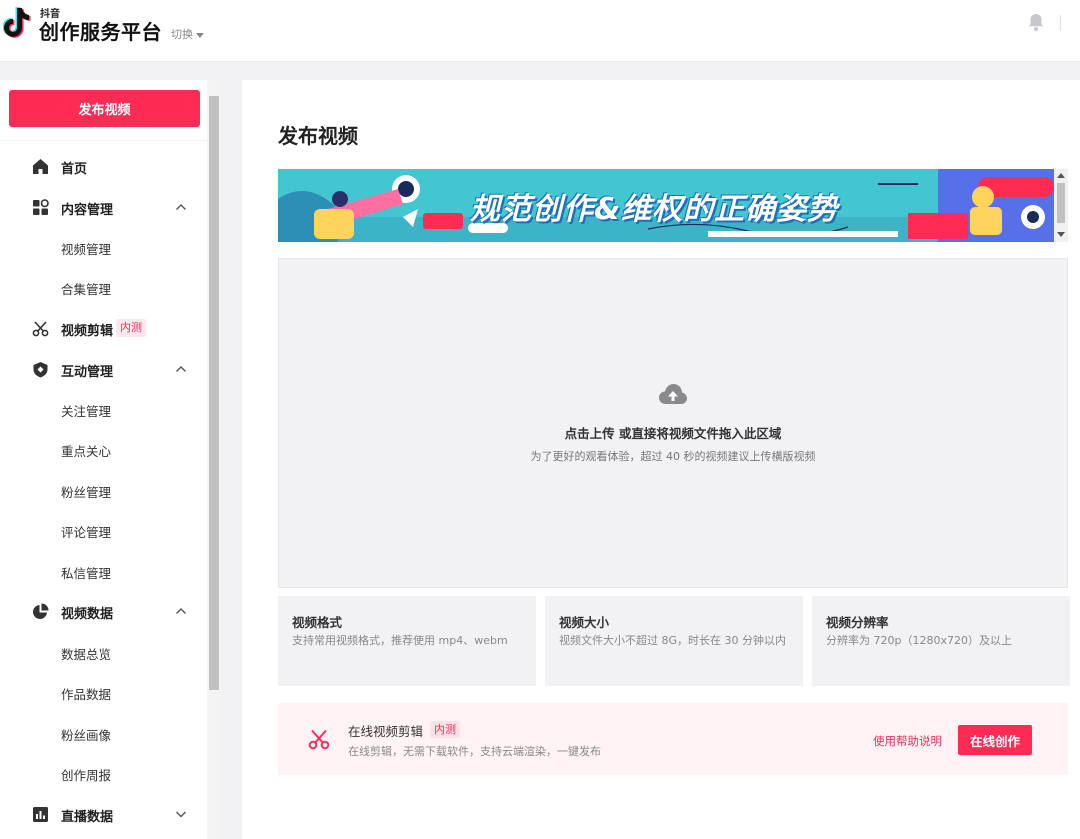  What do you see at coordinates (654, 209) in the screenshot?
I see `banner-headline: 规范创作&维权的正确姿势` at bounding box center [654, 209].